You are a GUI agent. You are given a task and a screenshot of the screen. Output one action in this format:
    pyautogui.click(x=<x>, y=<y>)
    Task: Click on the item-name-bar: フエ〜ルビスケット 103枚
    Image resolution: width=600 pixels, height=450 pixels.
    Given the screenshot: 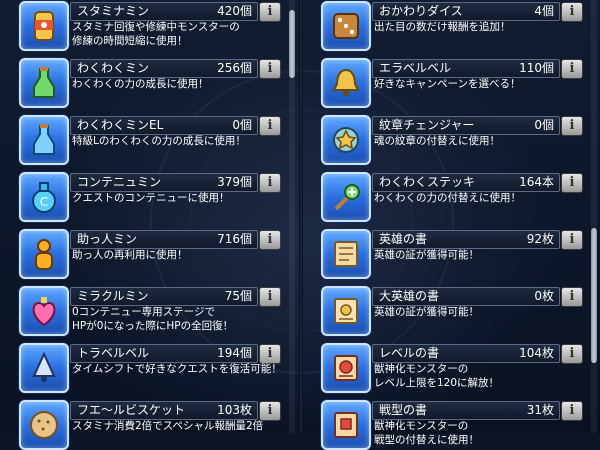 What is the action you would take?
    pyautogui.click(x=164, y=410)
    